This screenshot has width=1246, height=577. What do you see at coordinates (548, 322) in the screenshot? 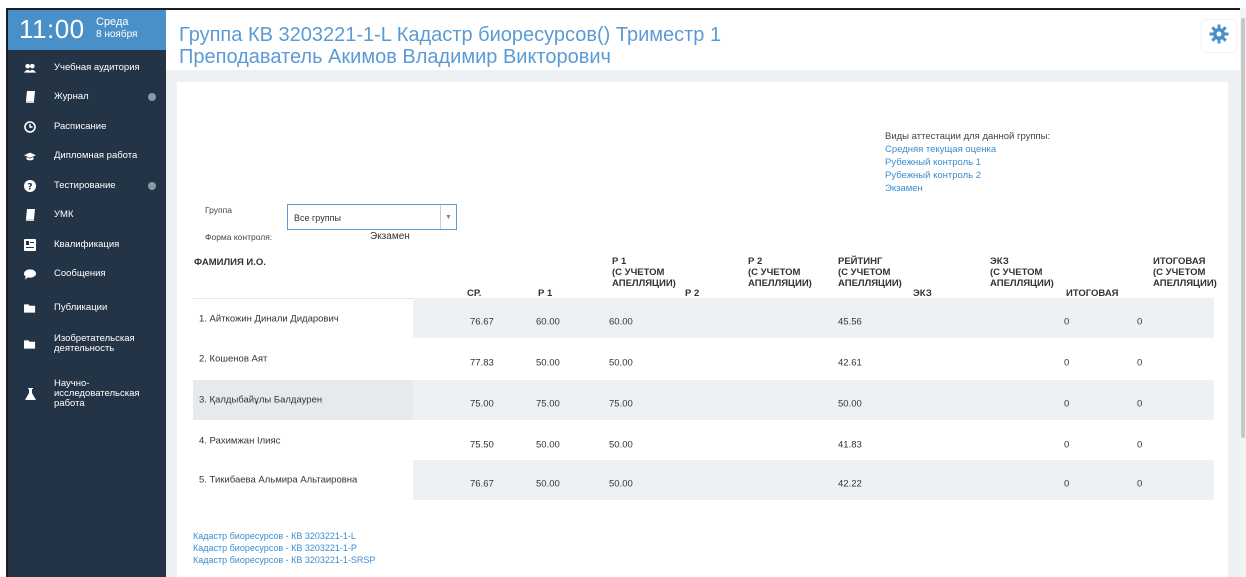
I see `cell-r1: 60.00` at bounding box center [548, 322].